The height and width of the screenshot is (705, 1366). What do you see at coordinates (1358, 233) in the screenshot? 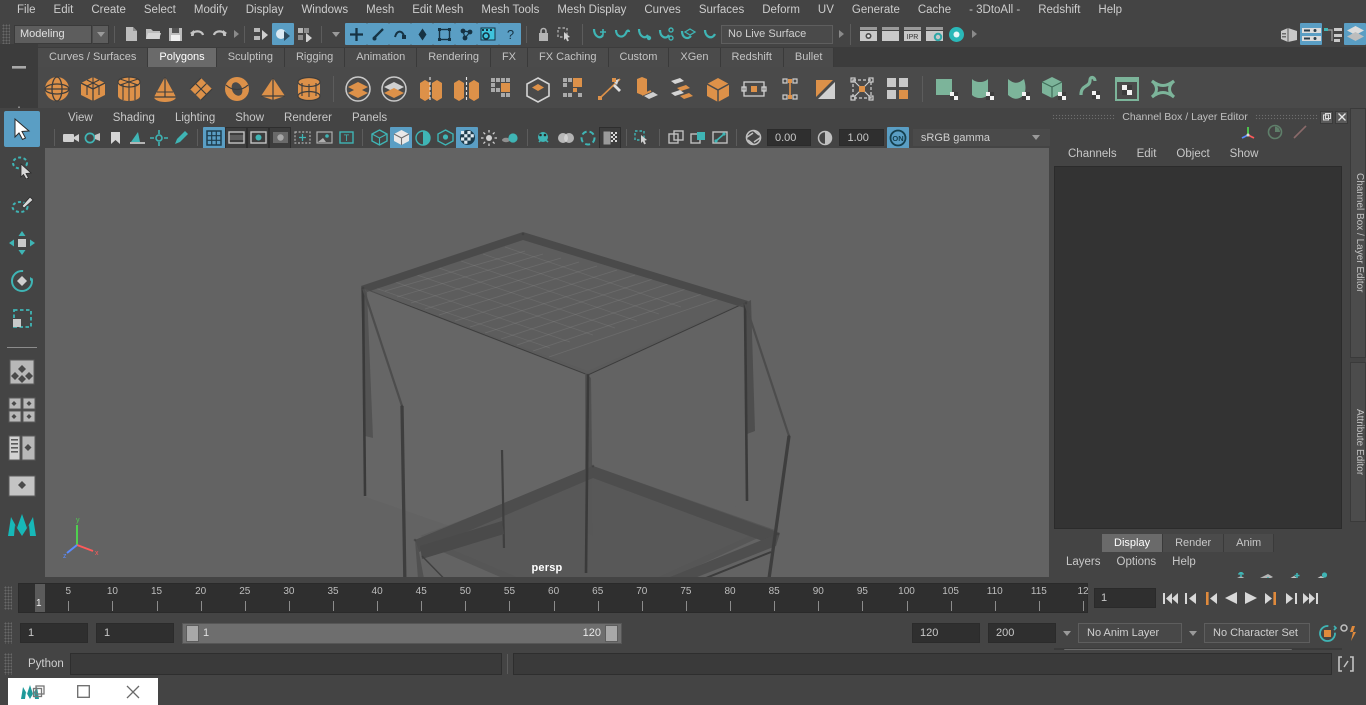
I see `side-tab-channel-box: Channel Box / Layer Editor` at bounding box center [1358, 233].